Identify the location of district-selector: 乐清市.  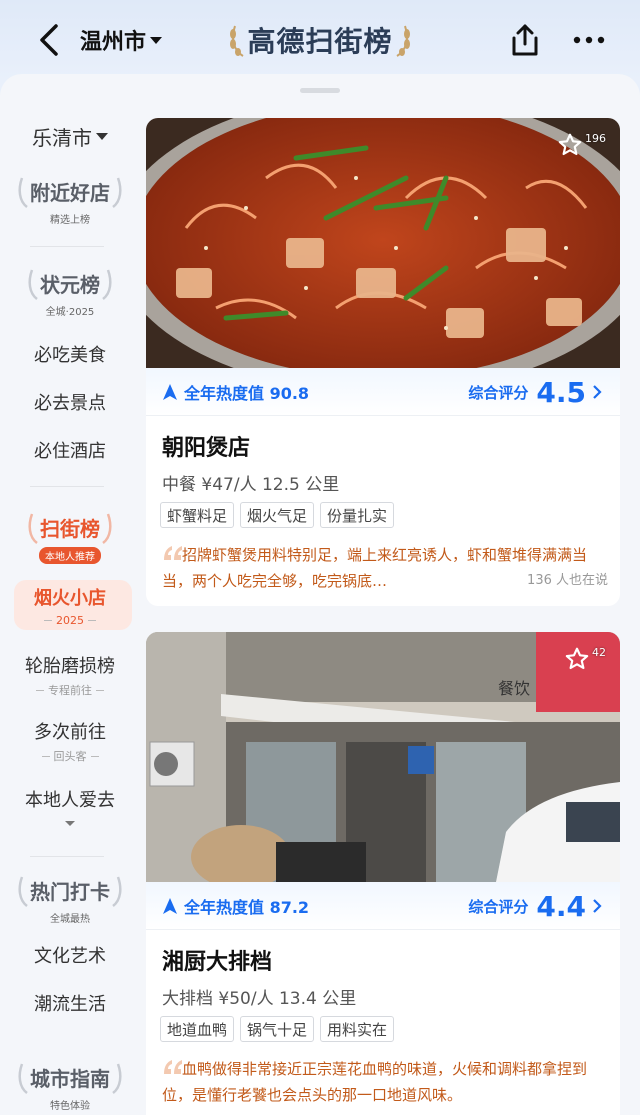
(70, 136).